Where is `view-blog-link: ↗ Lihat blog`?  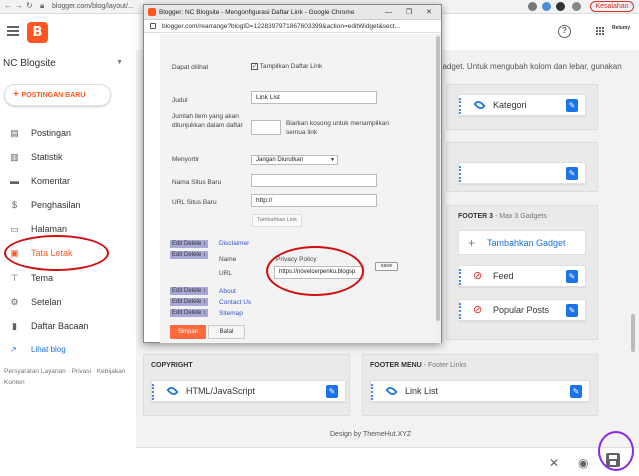
view-blog-link: ↗ Lihat blog is located at coordinates (38, 349).